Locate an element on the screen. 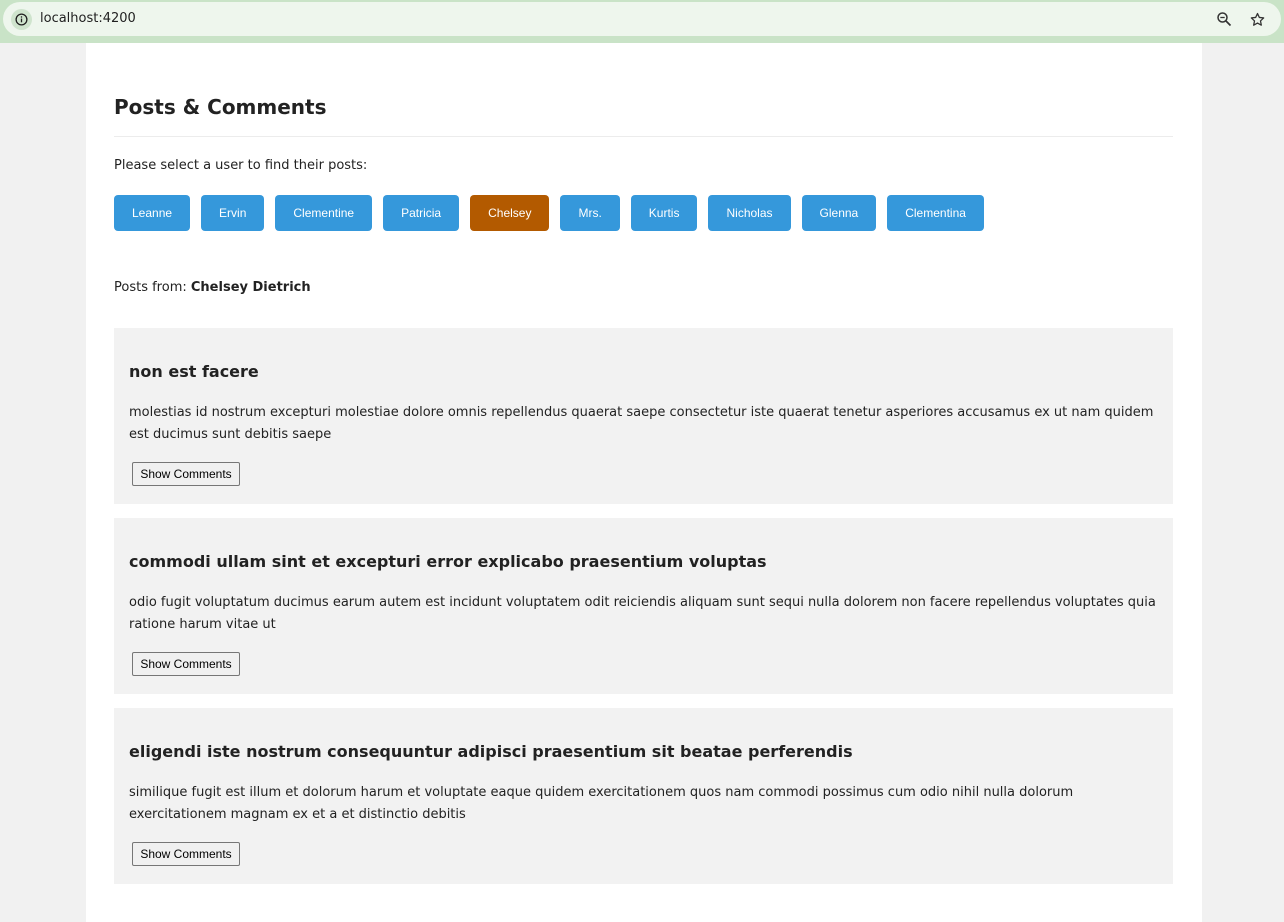  bookmark-star-icon is located at coordinates (1257, 19).